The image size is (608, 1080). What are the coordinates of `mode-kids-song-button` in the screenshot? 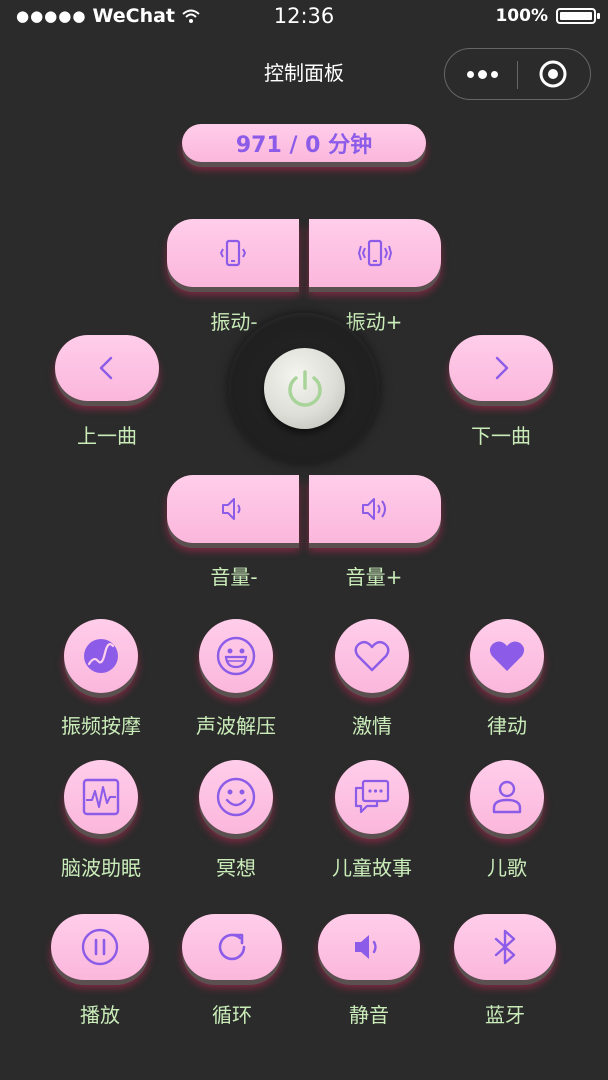 It's located at (507, 797).